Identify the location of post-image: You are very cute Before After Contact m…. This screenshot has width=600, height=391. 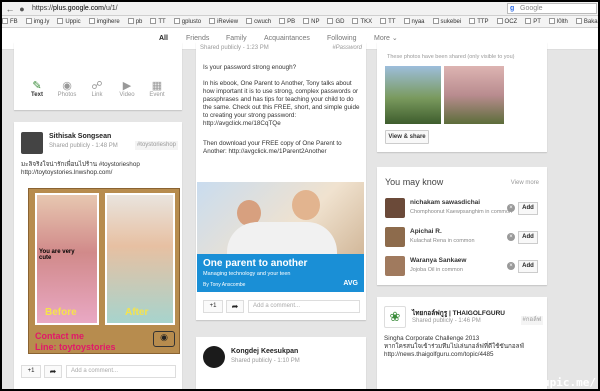
(104, 271).